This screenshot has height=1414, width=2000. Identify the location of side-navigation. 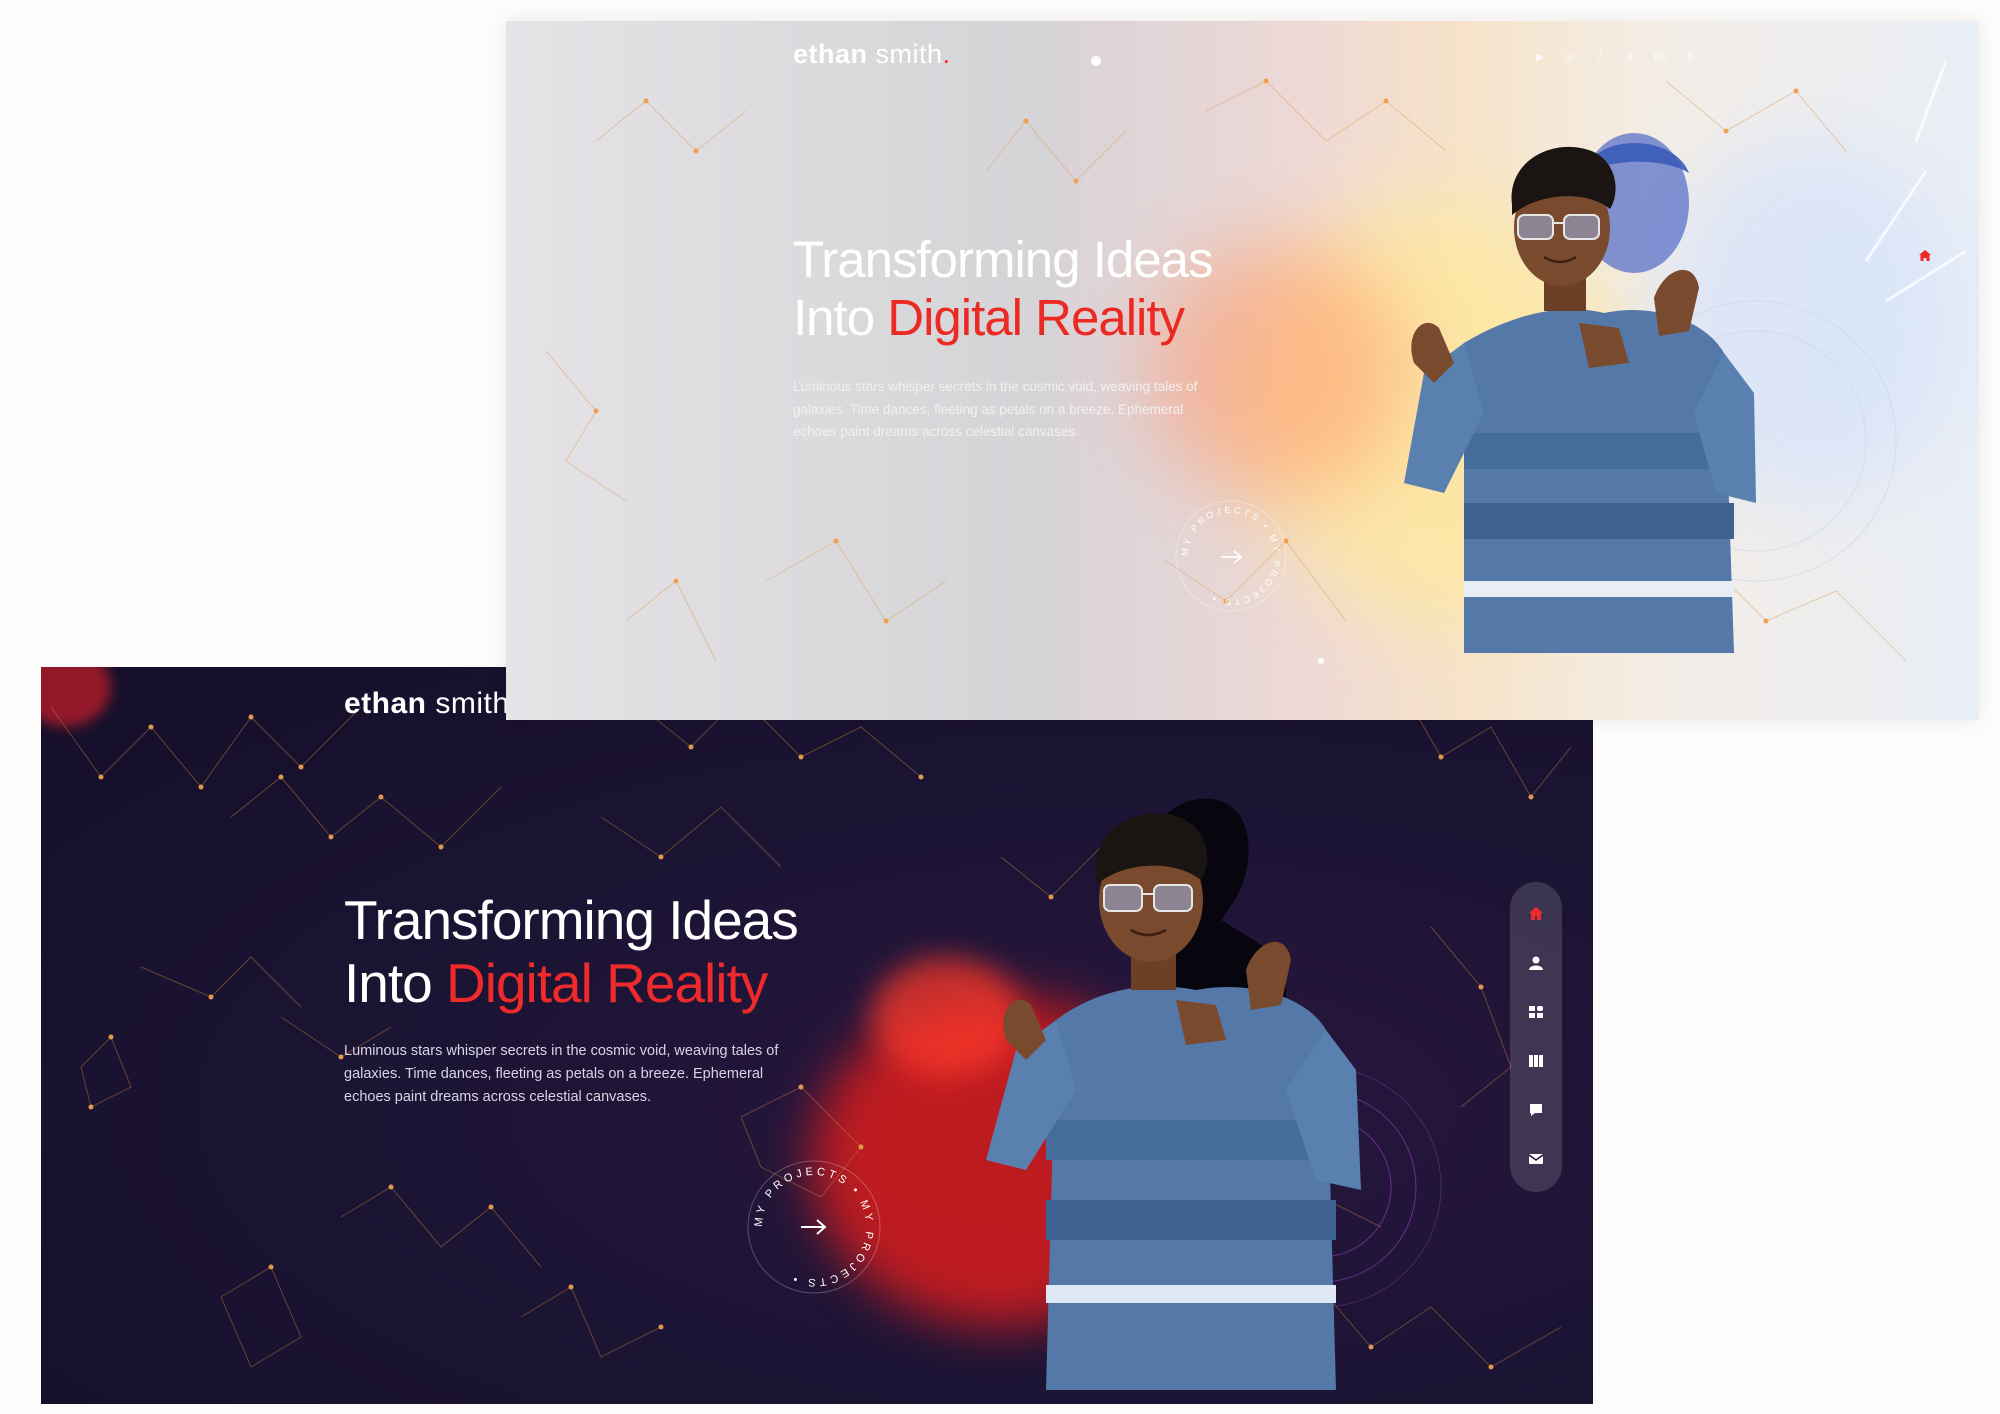
(1536, 1037).